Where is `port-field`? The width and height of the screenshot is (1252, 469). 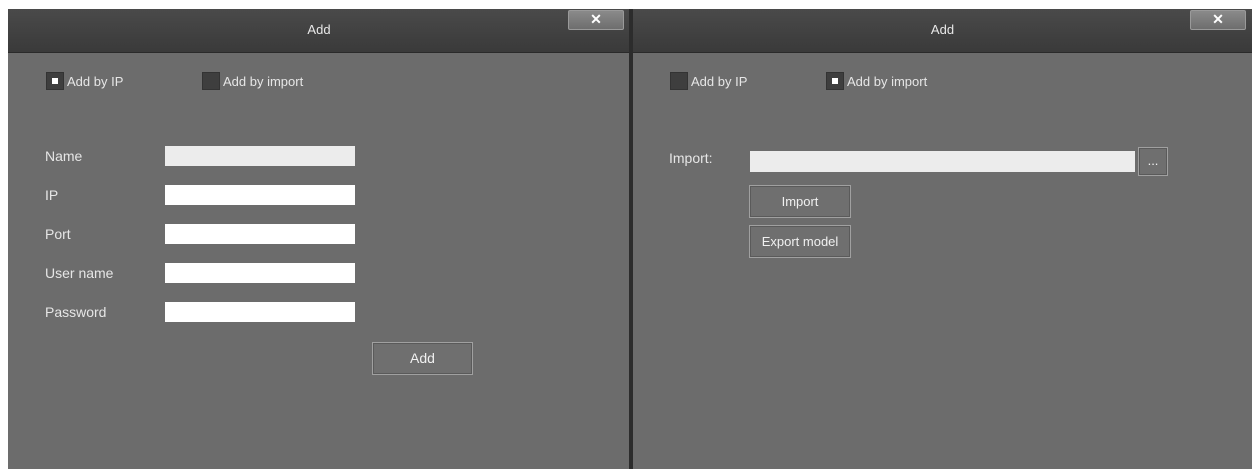
port-field is located at coordinates (260, 234).